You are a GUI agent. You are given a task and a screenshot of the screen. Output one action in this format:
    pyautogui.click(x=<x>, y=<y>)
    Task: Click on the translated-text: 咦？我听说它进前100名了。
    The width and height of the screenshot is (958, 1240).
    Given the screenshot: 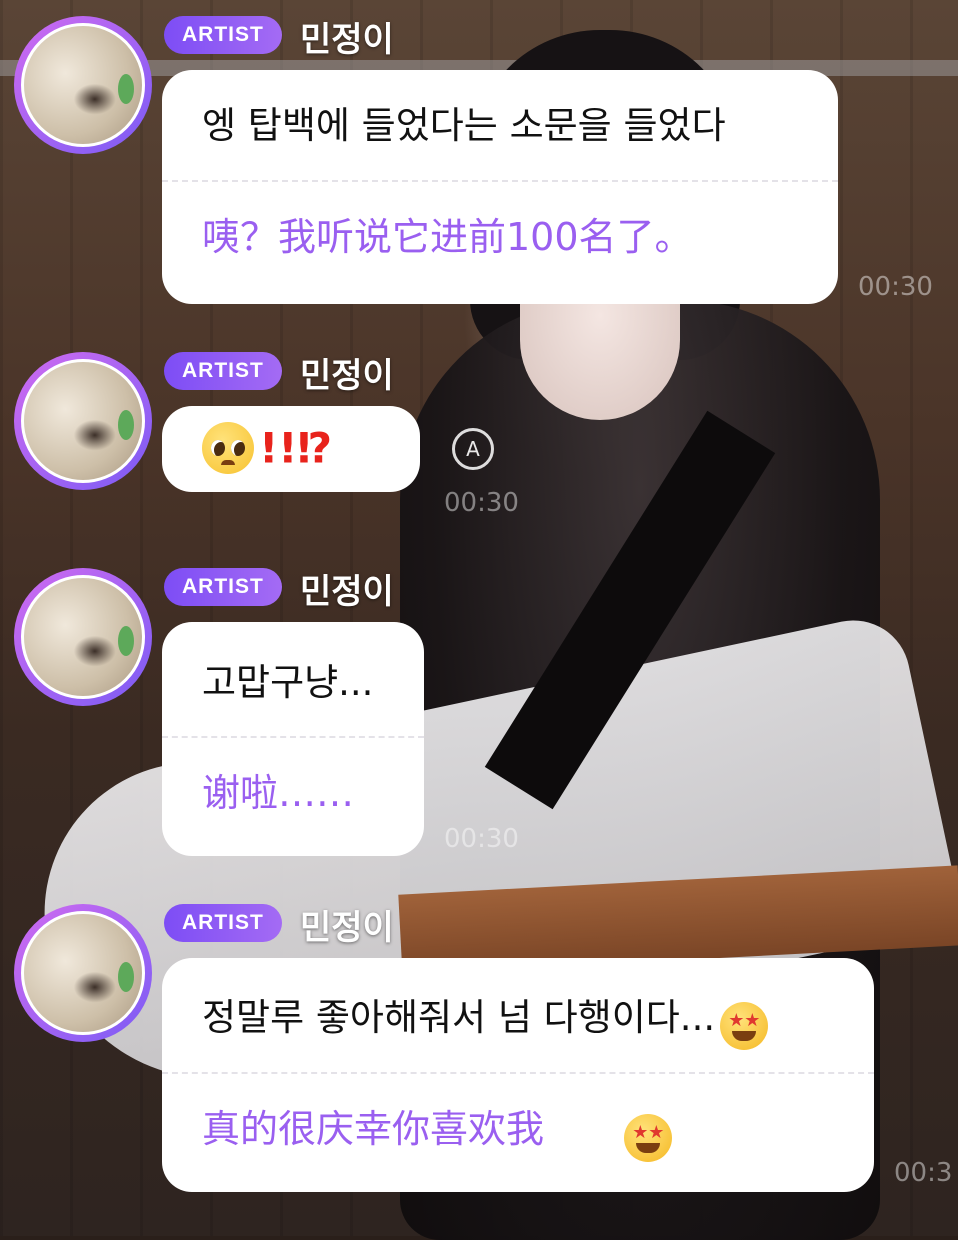 What is the action you would take?
    pyautogui.click(x=447, y=237)
    